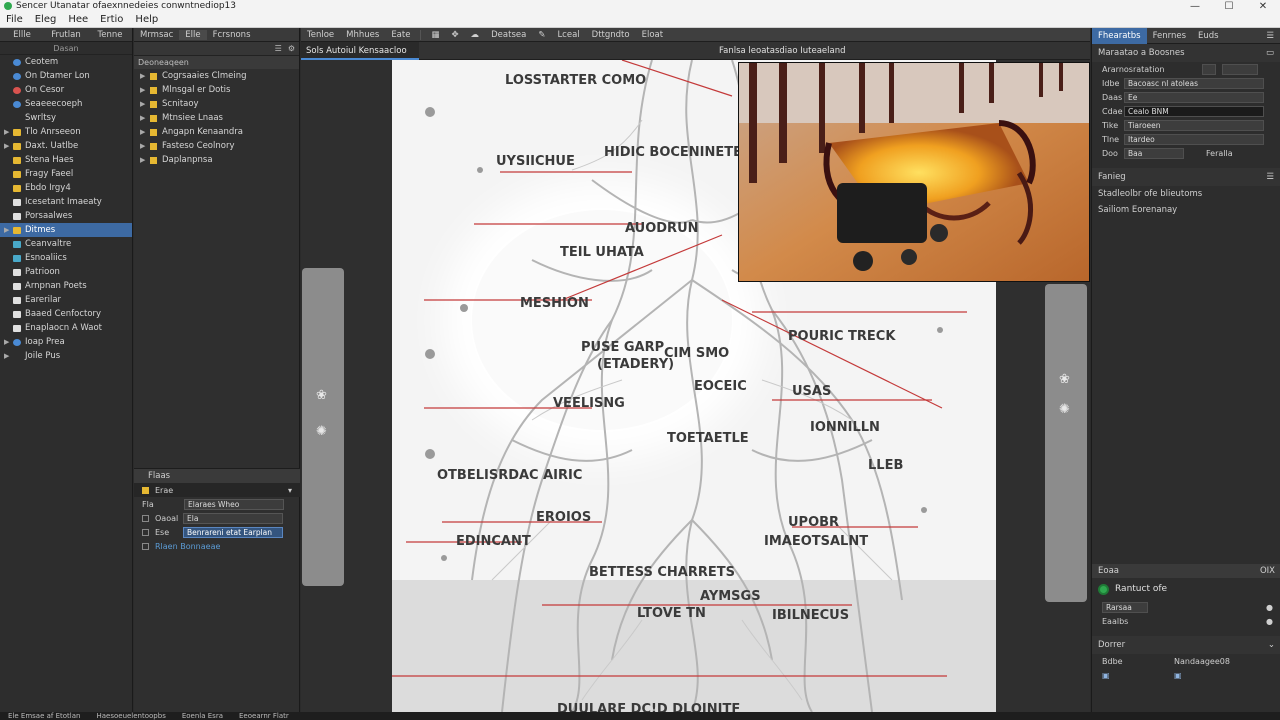  Describe the element at coordinates (290, 490) in the screenshot. I see `dropdown-arrow-icon: ▾` at that location.